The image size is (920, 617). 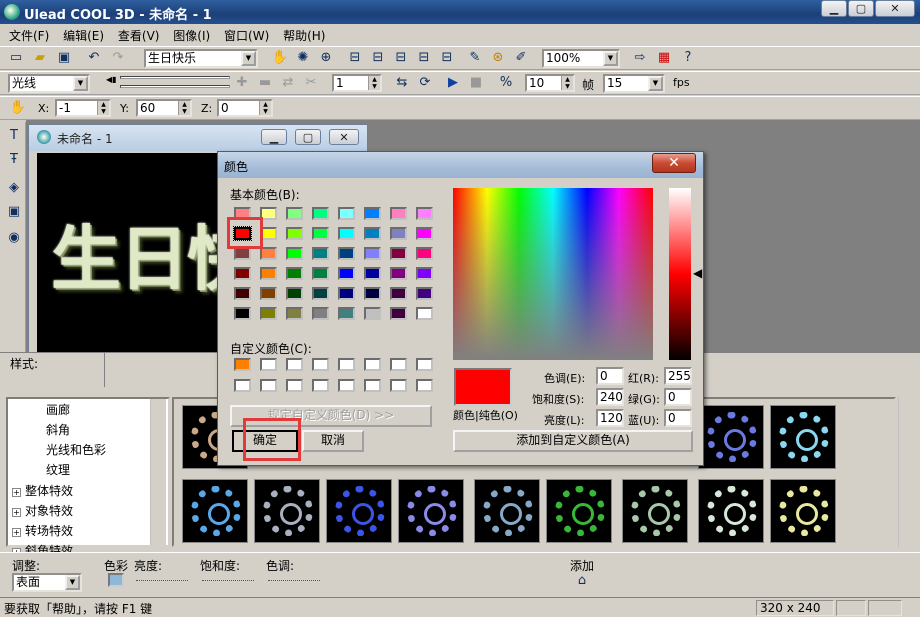 What do you see at coordinates (139, 34) in the screenshot?
I see `menu-view: 查看(V)` at bounding box center [139, 34].